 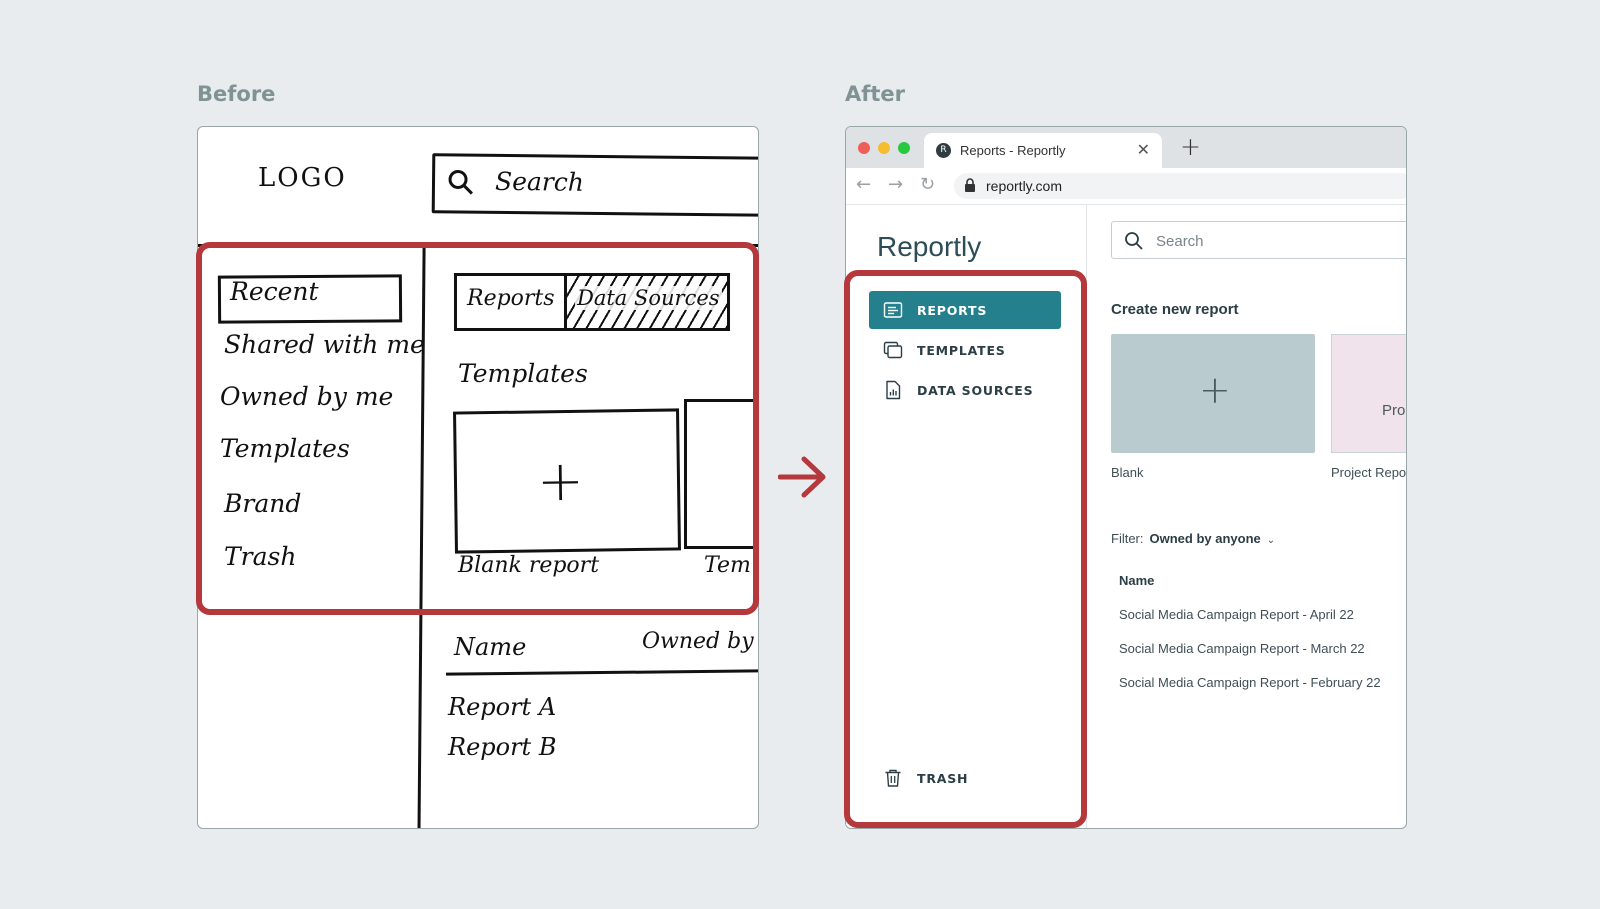 What do you see at coordinates (601, 672) in the screenshot?
I see `sketch-divider` at bounding box center [601, 672].